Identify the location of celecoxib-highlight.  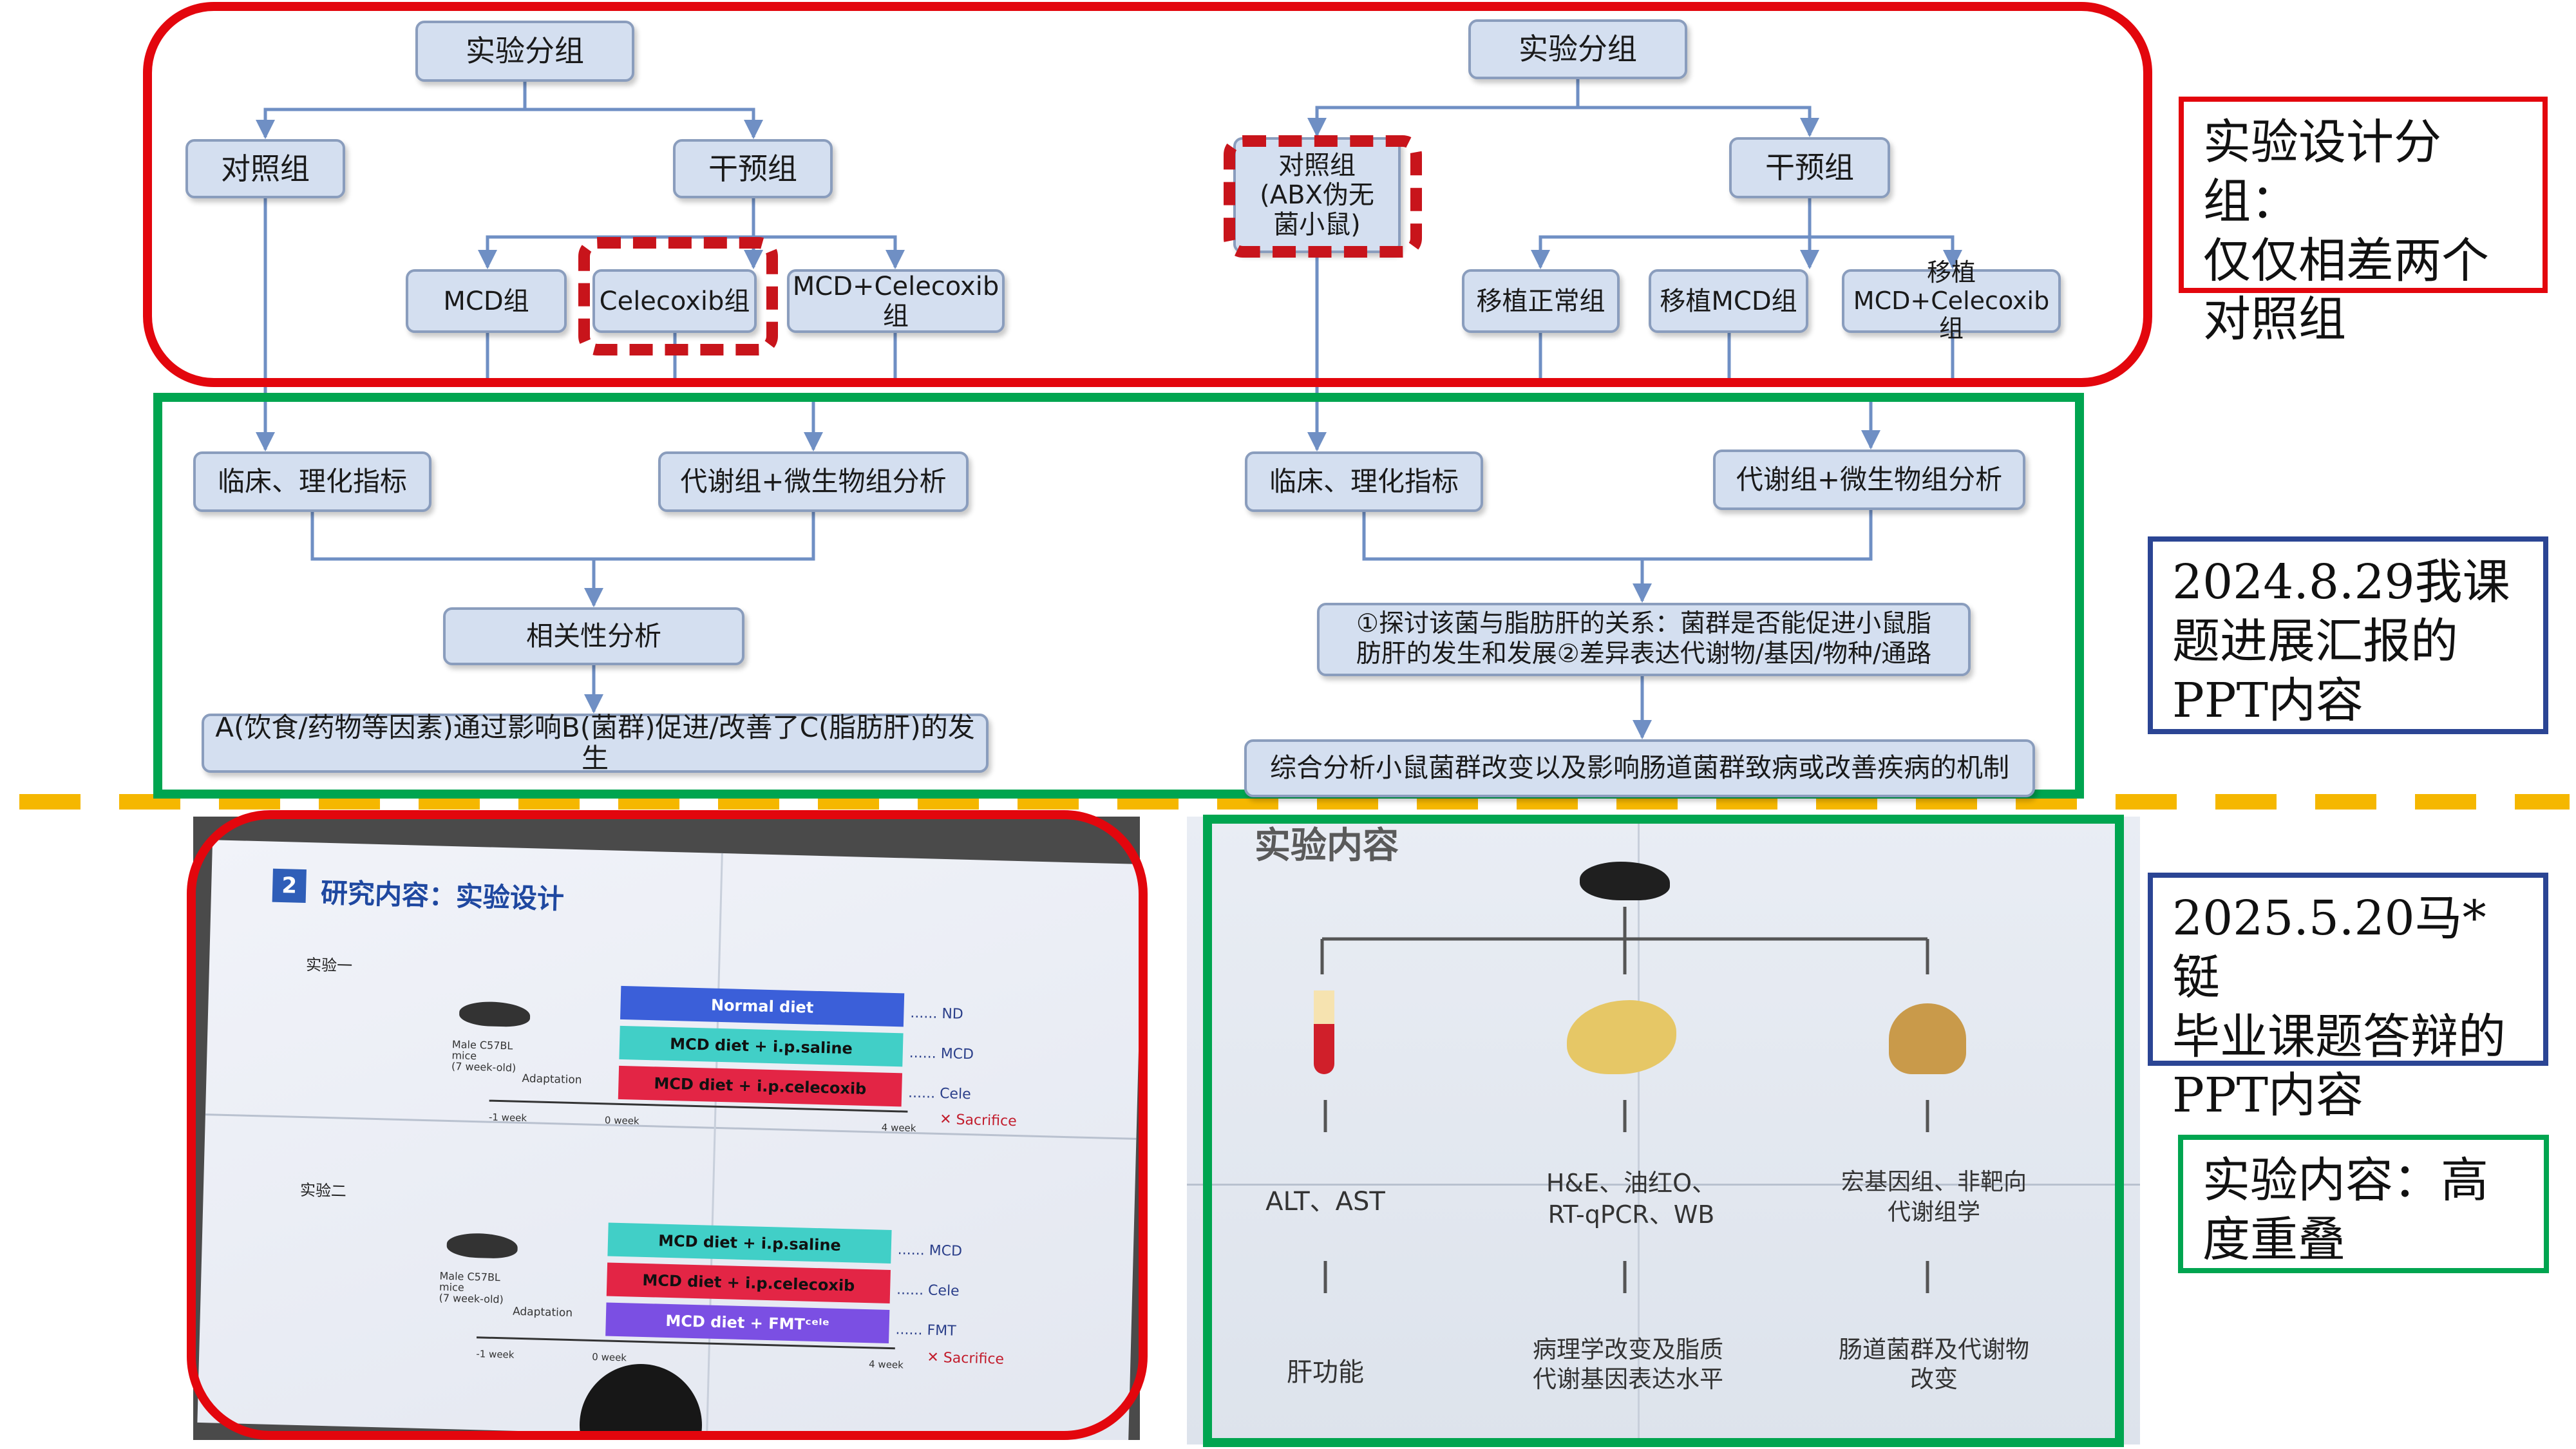
(678, 296).